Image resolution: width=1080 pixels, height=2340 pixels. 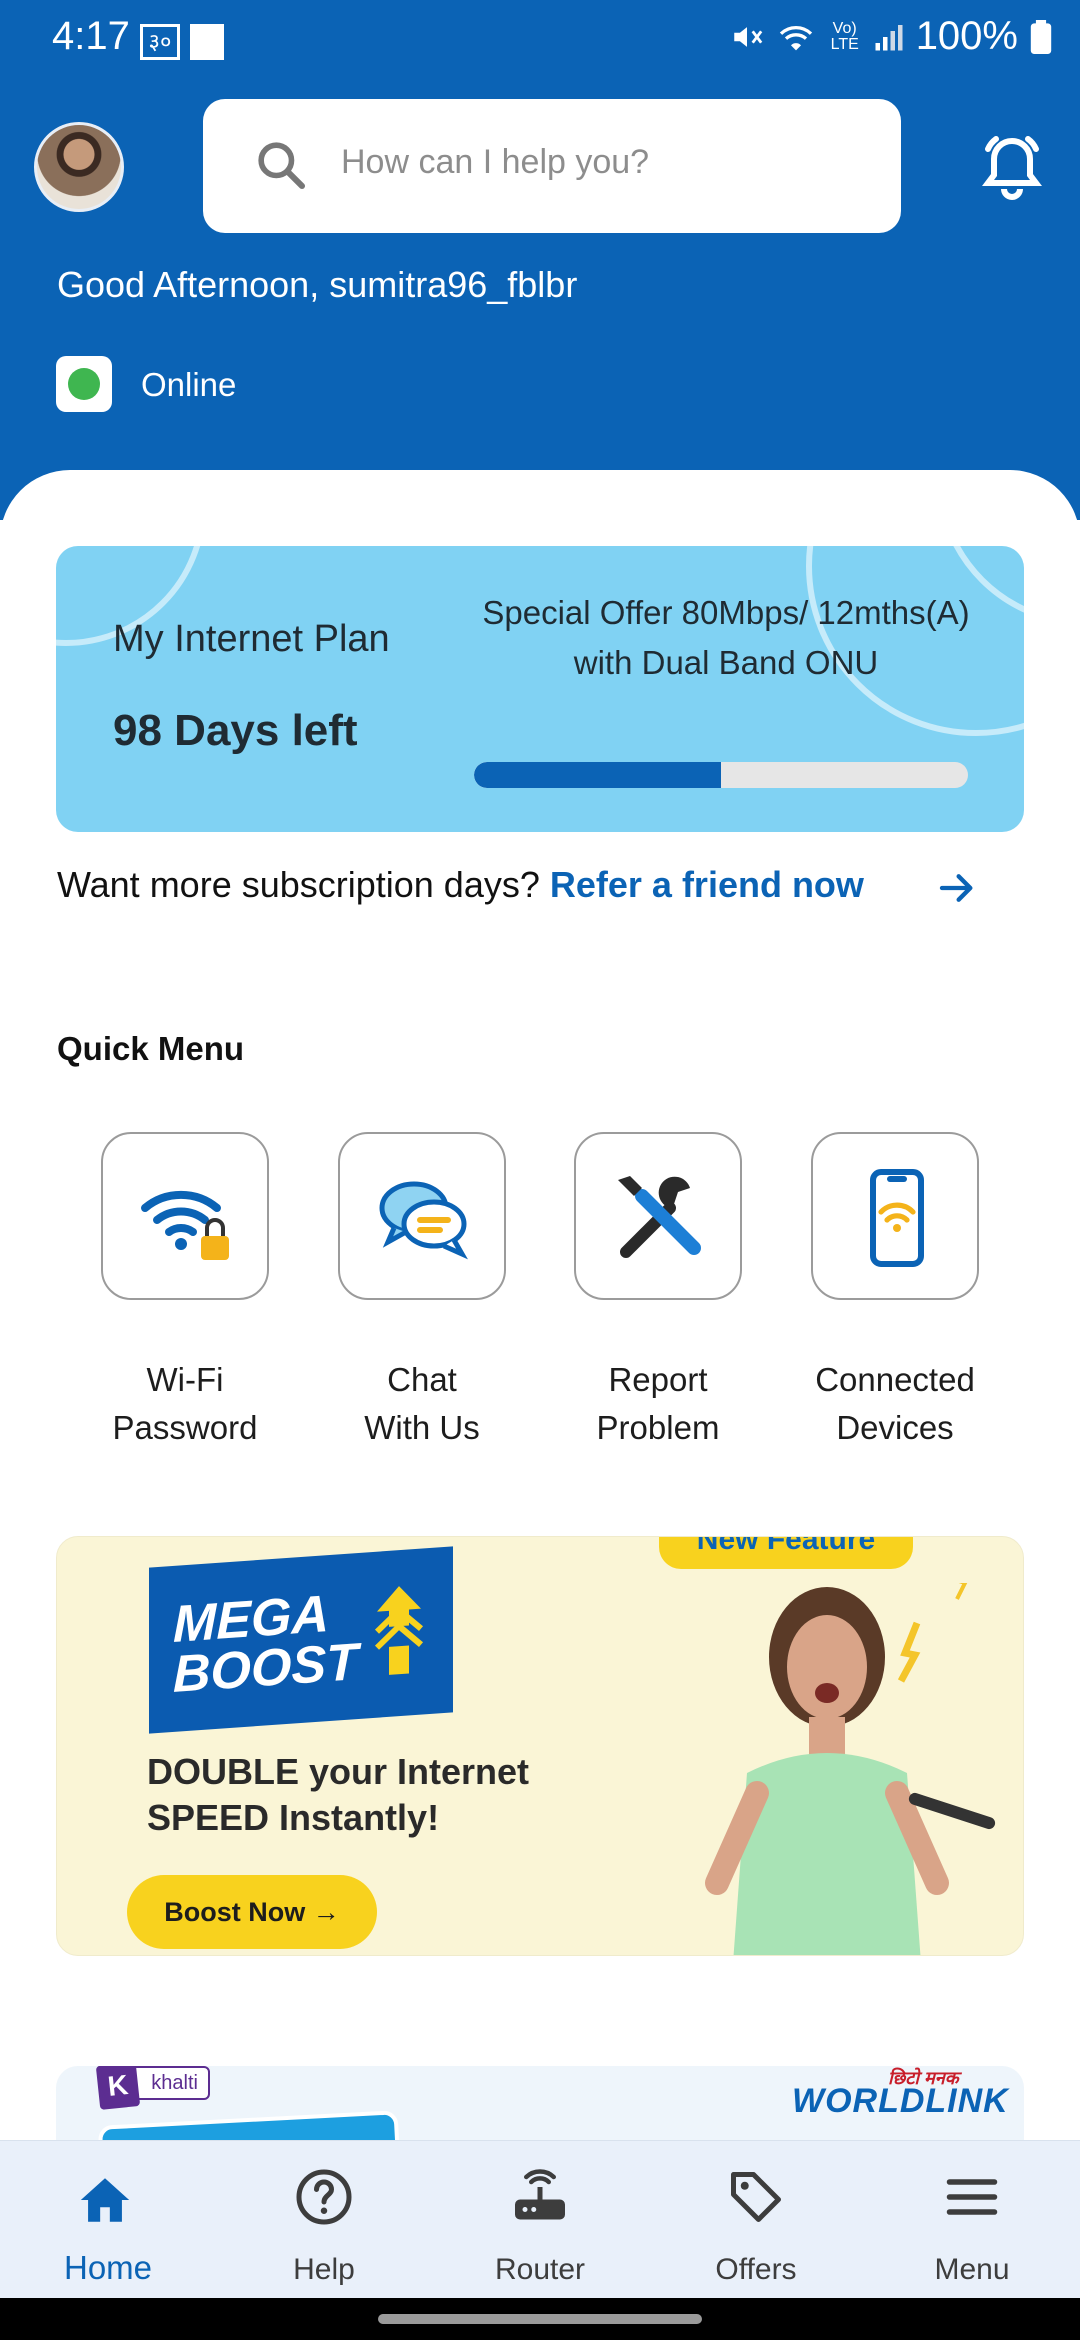 What do you see at coordinates (1041, 36) in the screenshot?
I see `battery-icon` at bounding box center [1041, 36].